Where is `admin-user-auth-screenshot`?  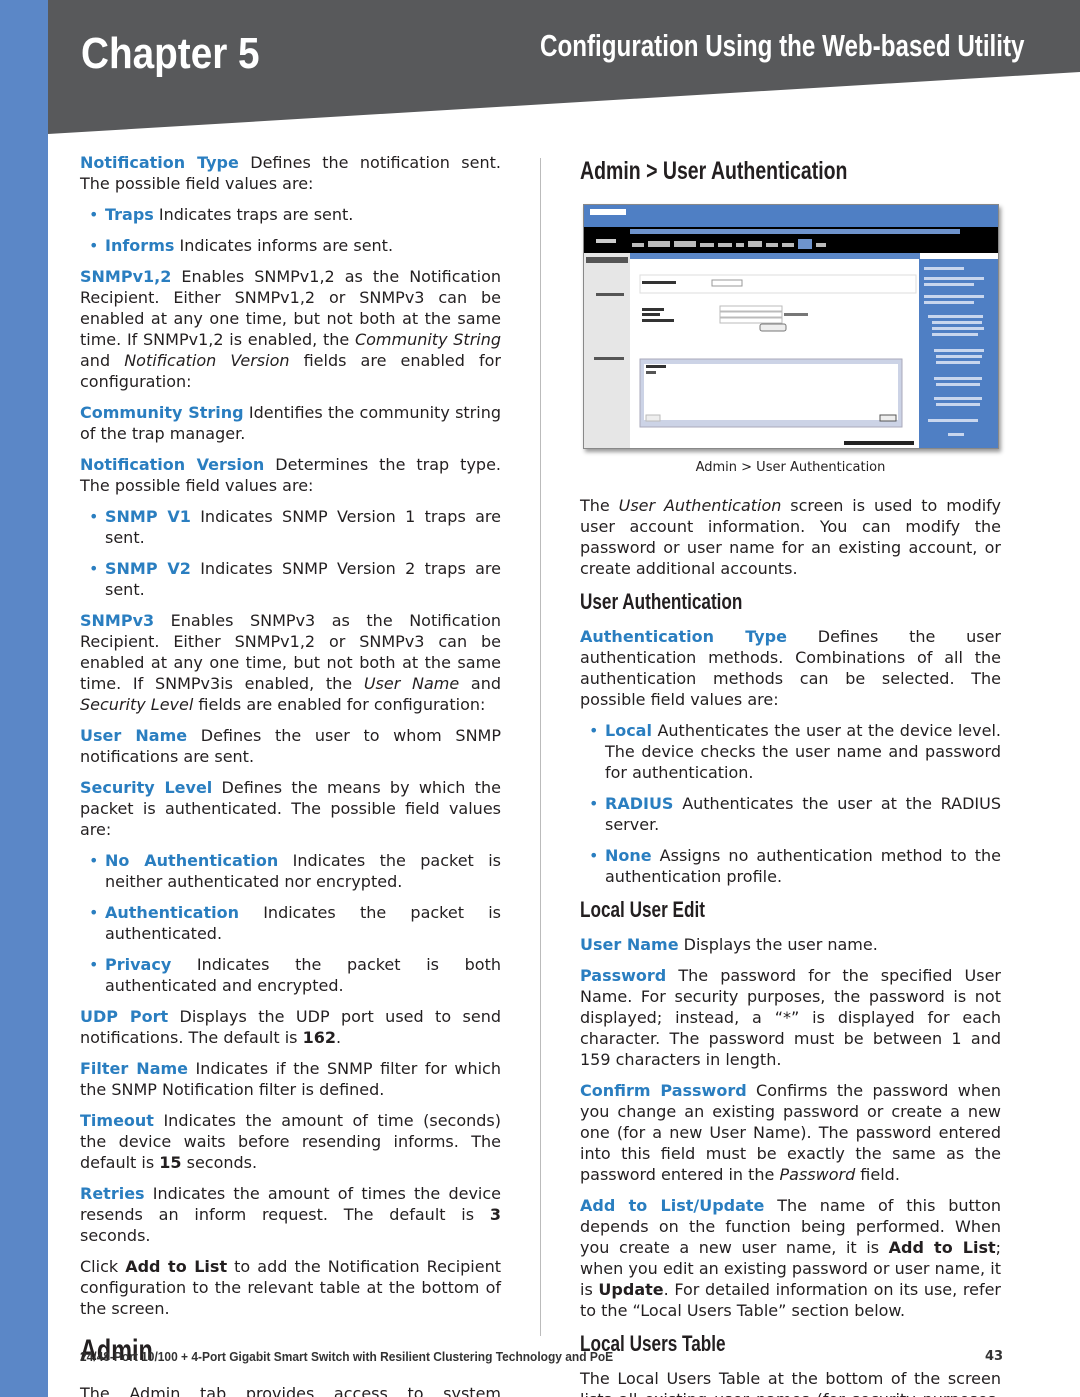
admin-user-auth-screenshot is located at coordinates (791, 326).